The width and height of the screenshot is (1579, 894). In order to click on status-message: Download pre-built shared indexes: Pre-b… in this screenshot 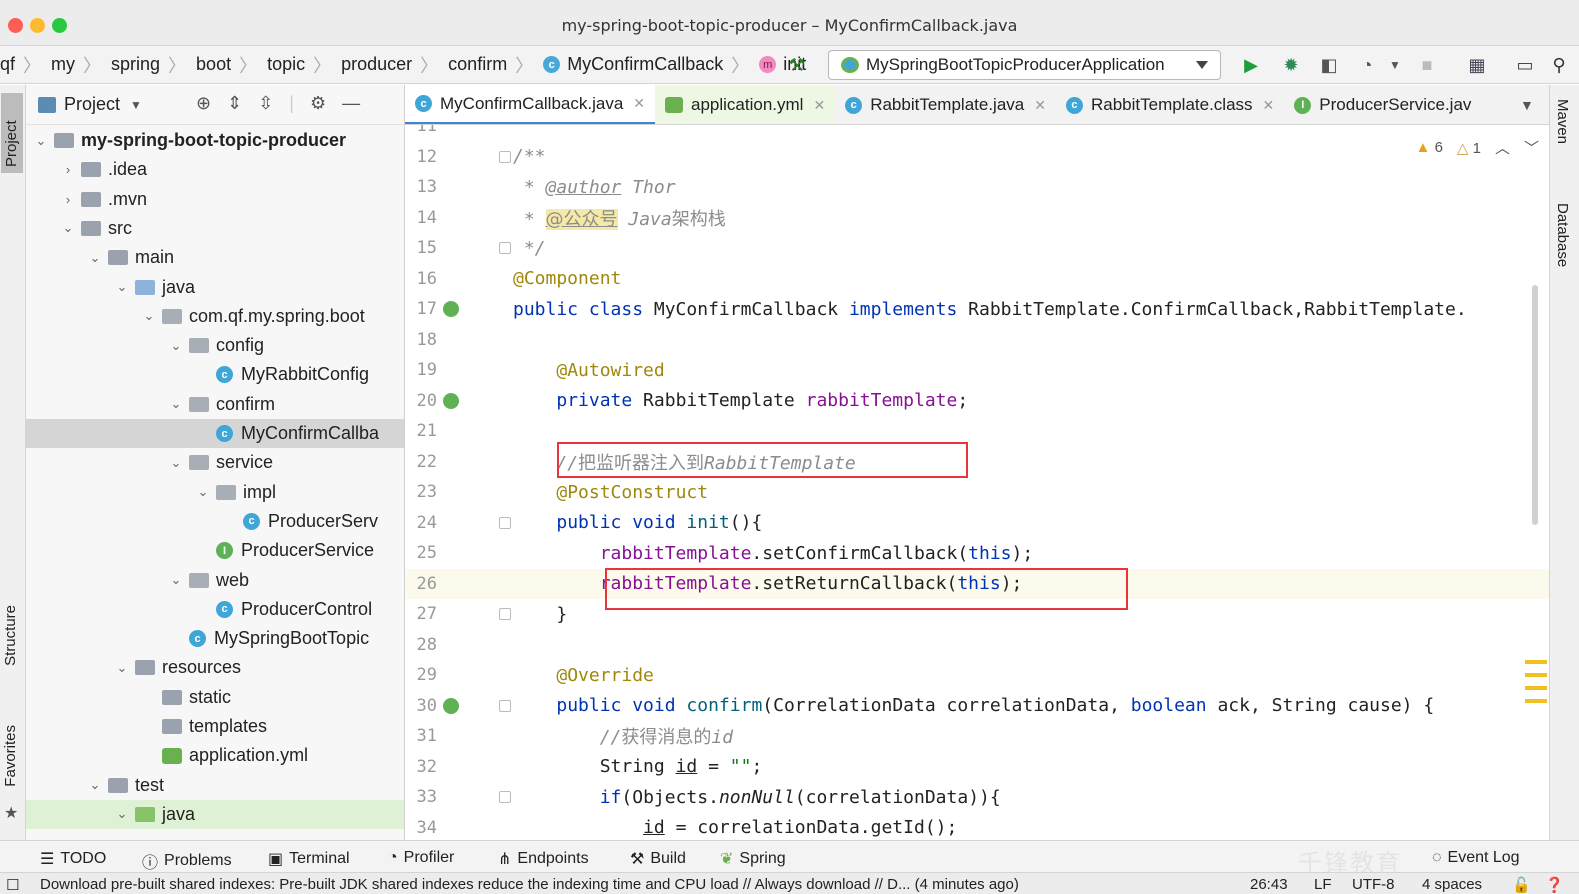, I will do `click(529, 884)`.